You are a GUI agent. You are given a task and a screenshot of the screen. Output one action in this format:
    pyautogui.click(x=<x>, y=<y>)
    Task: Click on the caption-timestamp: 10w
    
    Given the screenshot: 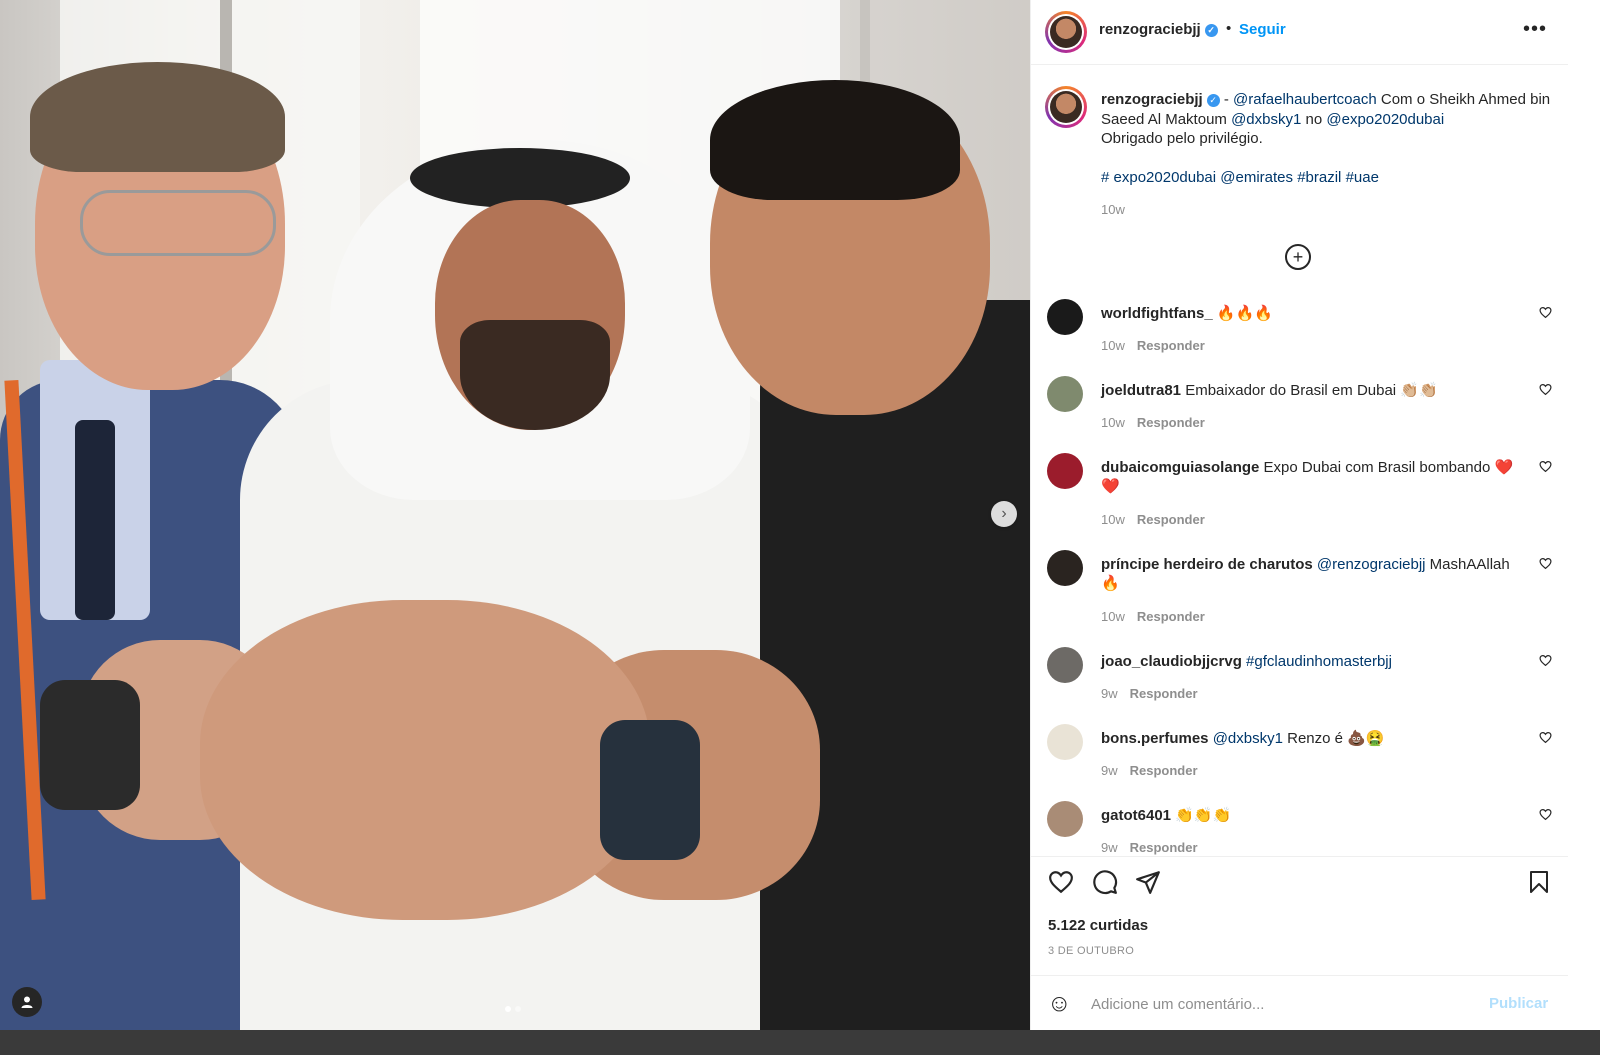 What is the action you would take?
    pyautogui.click(x=1113, y=209)
    